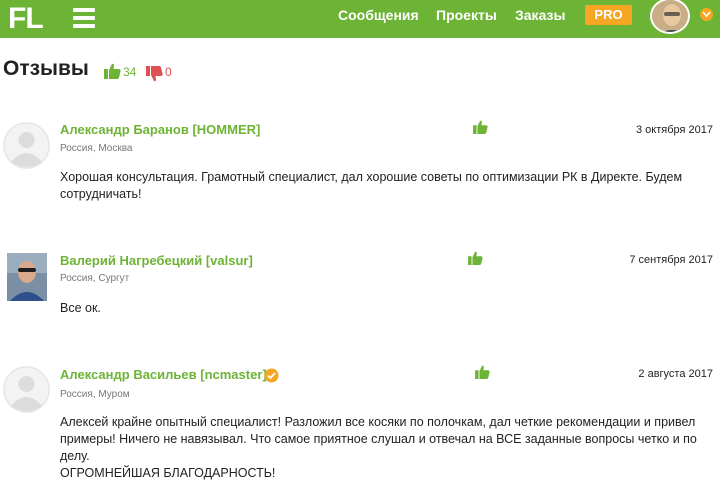 Image resolution: width=720 pixels, height=480 pixels. What do you see at coordinates (26, 19) in the screenshot?
I see `site-logo: FL` at bounding box center [26, 19].